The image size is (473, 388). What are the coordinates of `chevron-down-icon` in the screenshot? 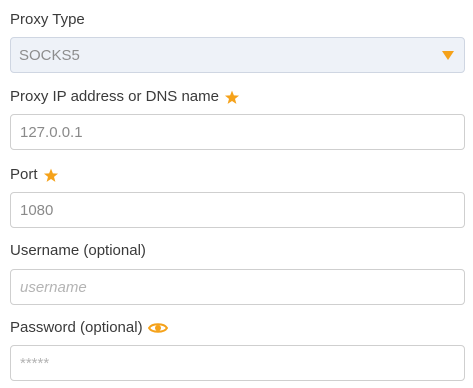 It's located at (448, 55).